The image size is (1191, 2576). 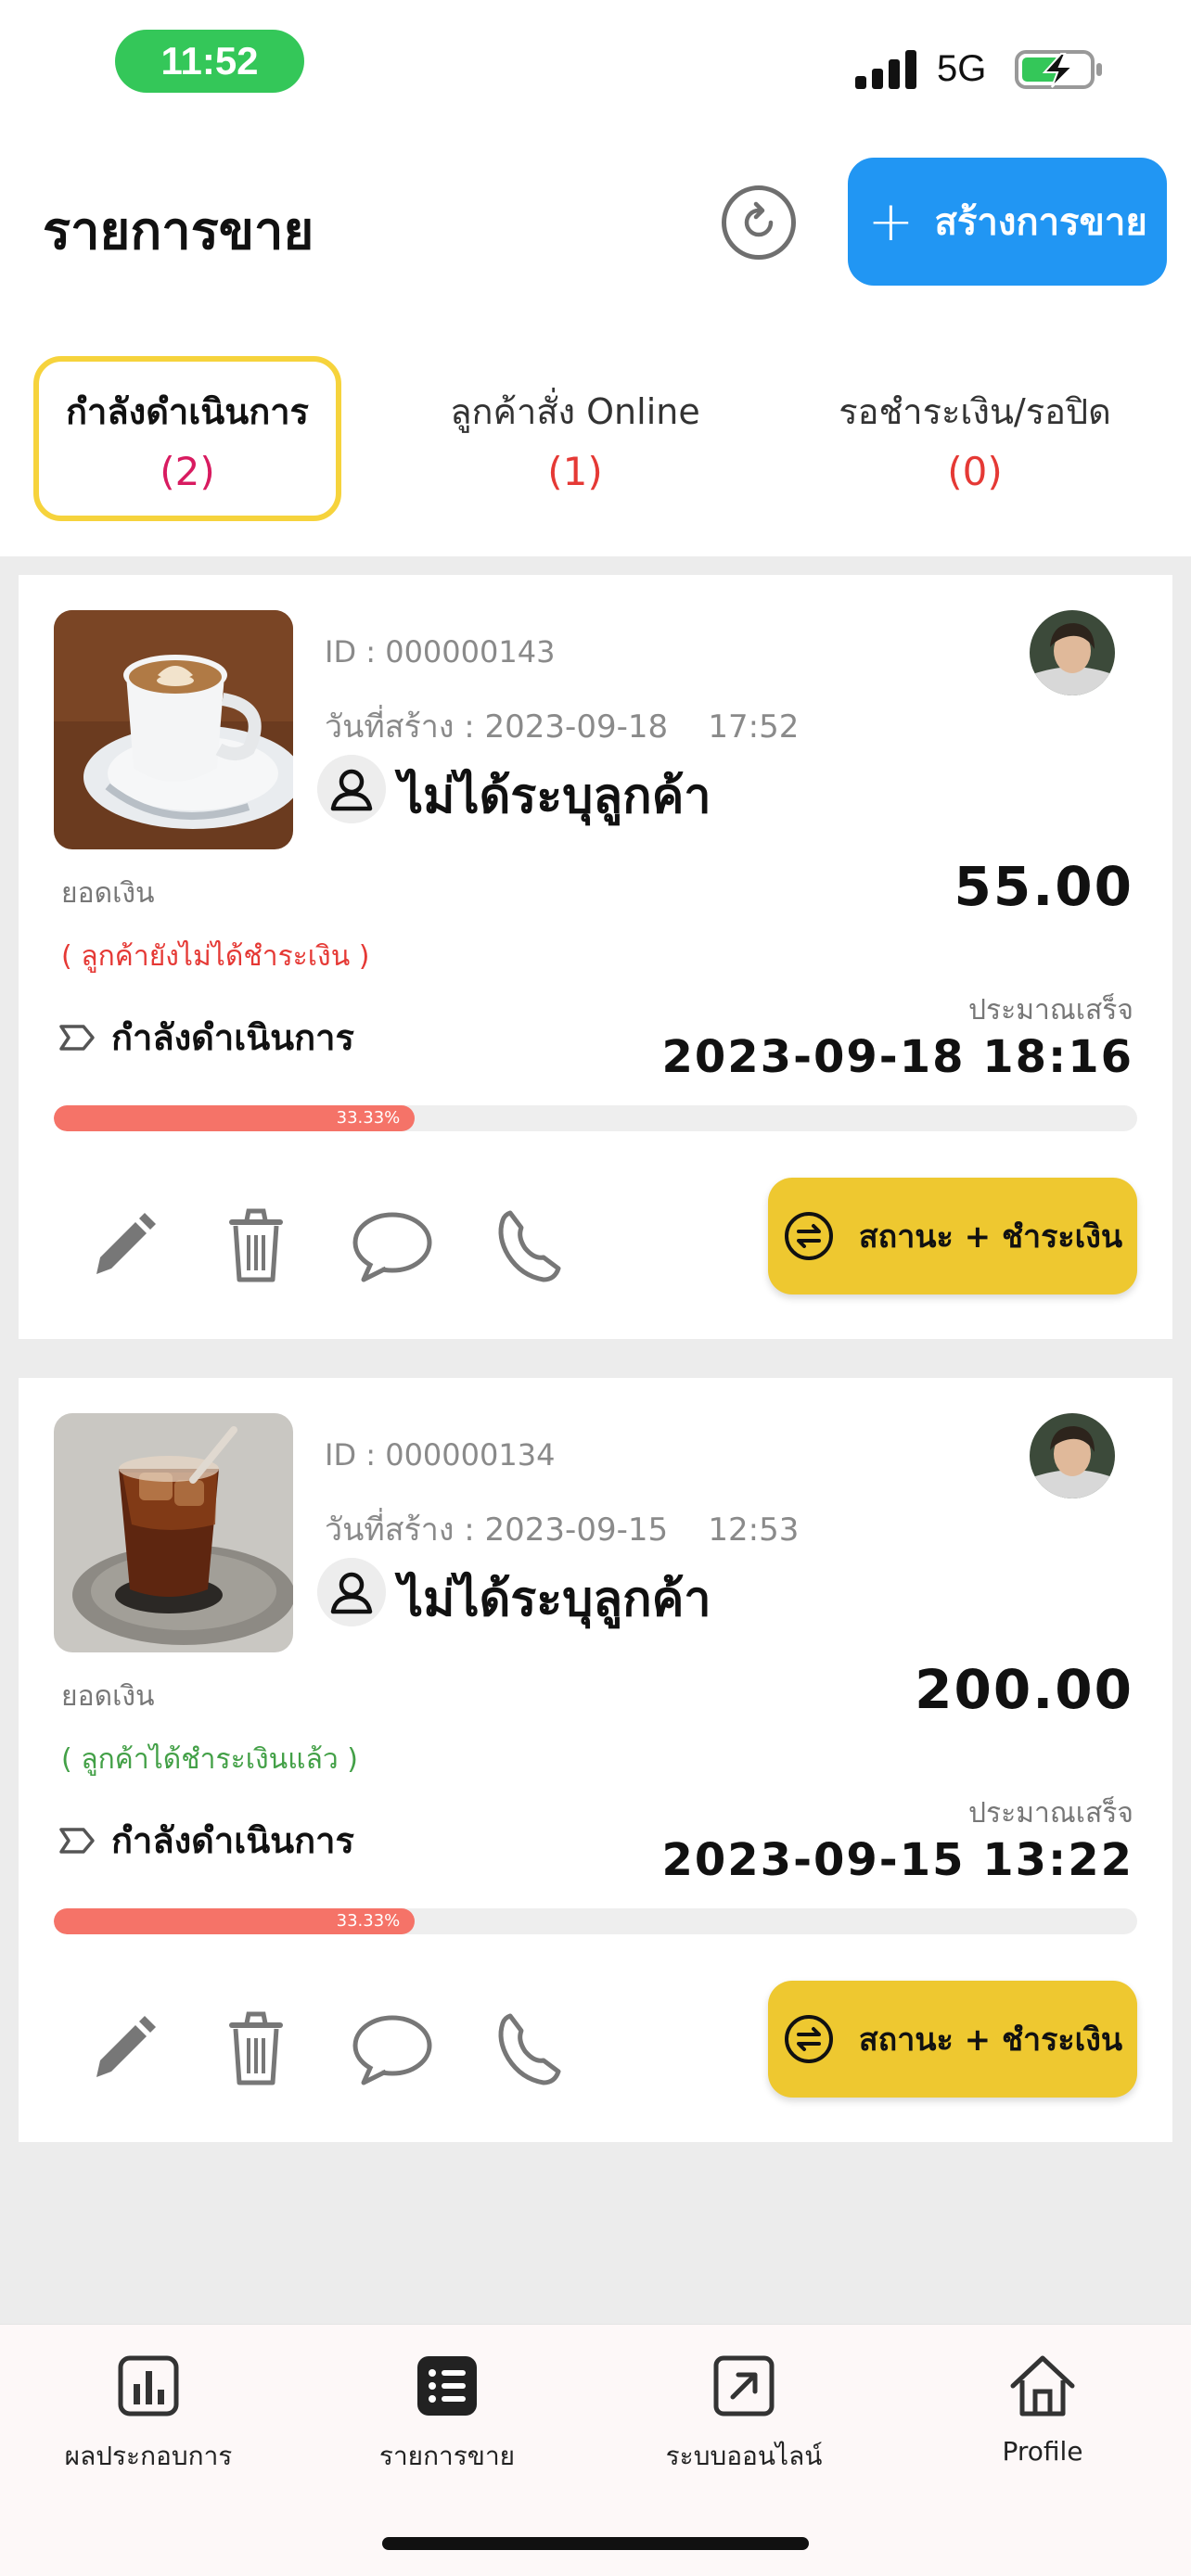 I want to click on refresh-icon, so click(x=759, y=219).